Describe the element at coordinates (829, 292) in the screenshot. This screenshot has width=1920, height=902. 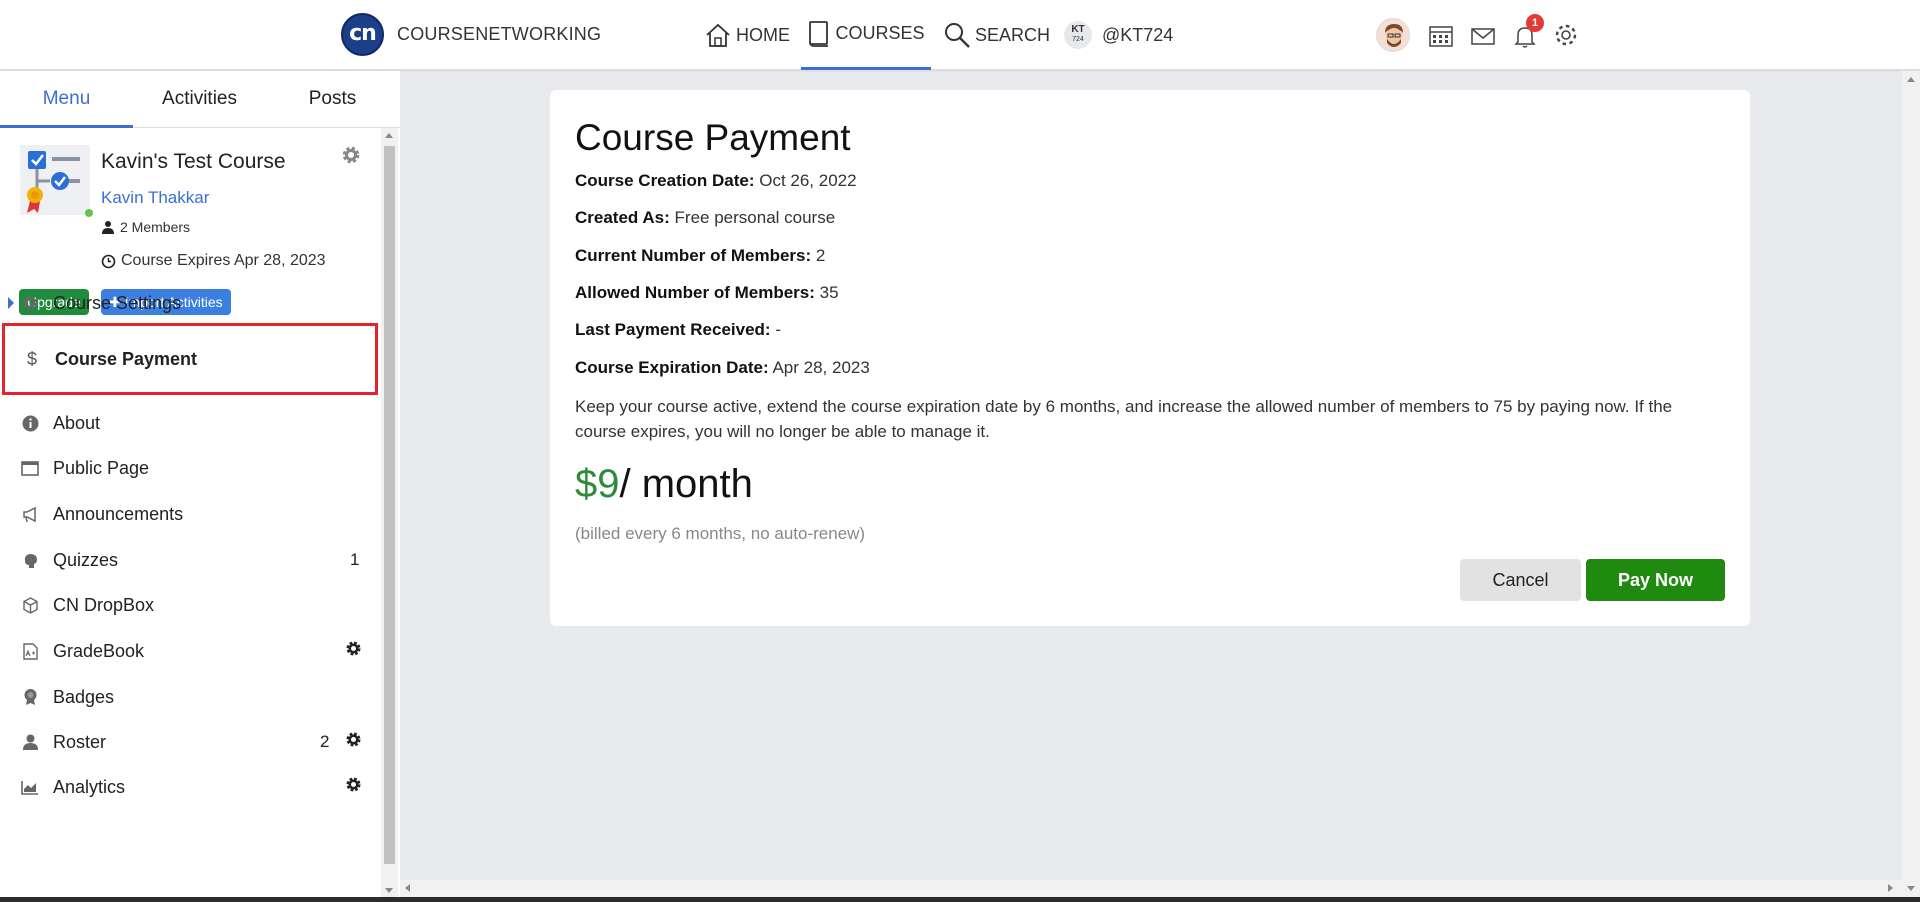
I see `info-value: 35` at that location.